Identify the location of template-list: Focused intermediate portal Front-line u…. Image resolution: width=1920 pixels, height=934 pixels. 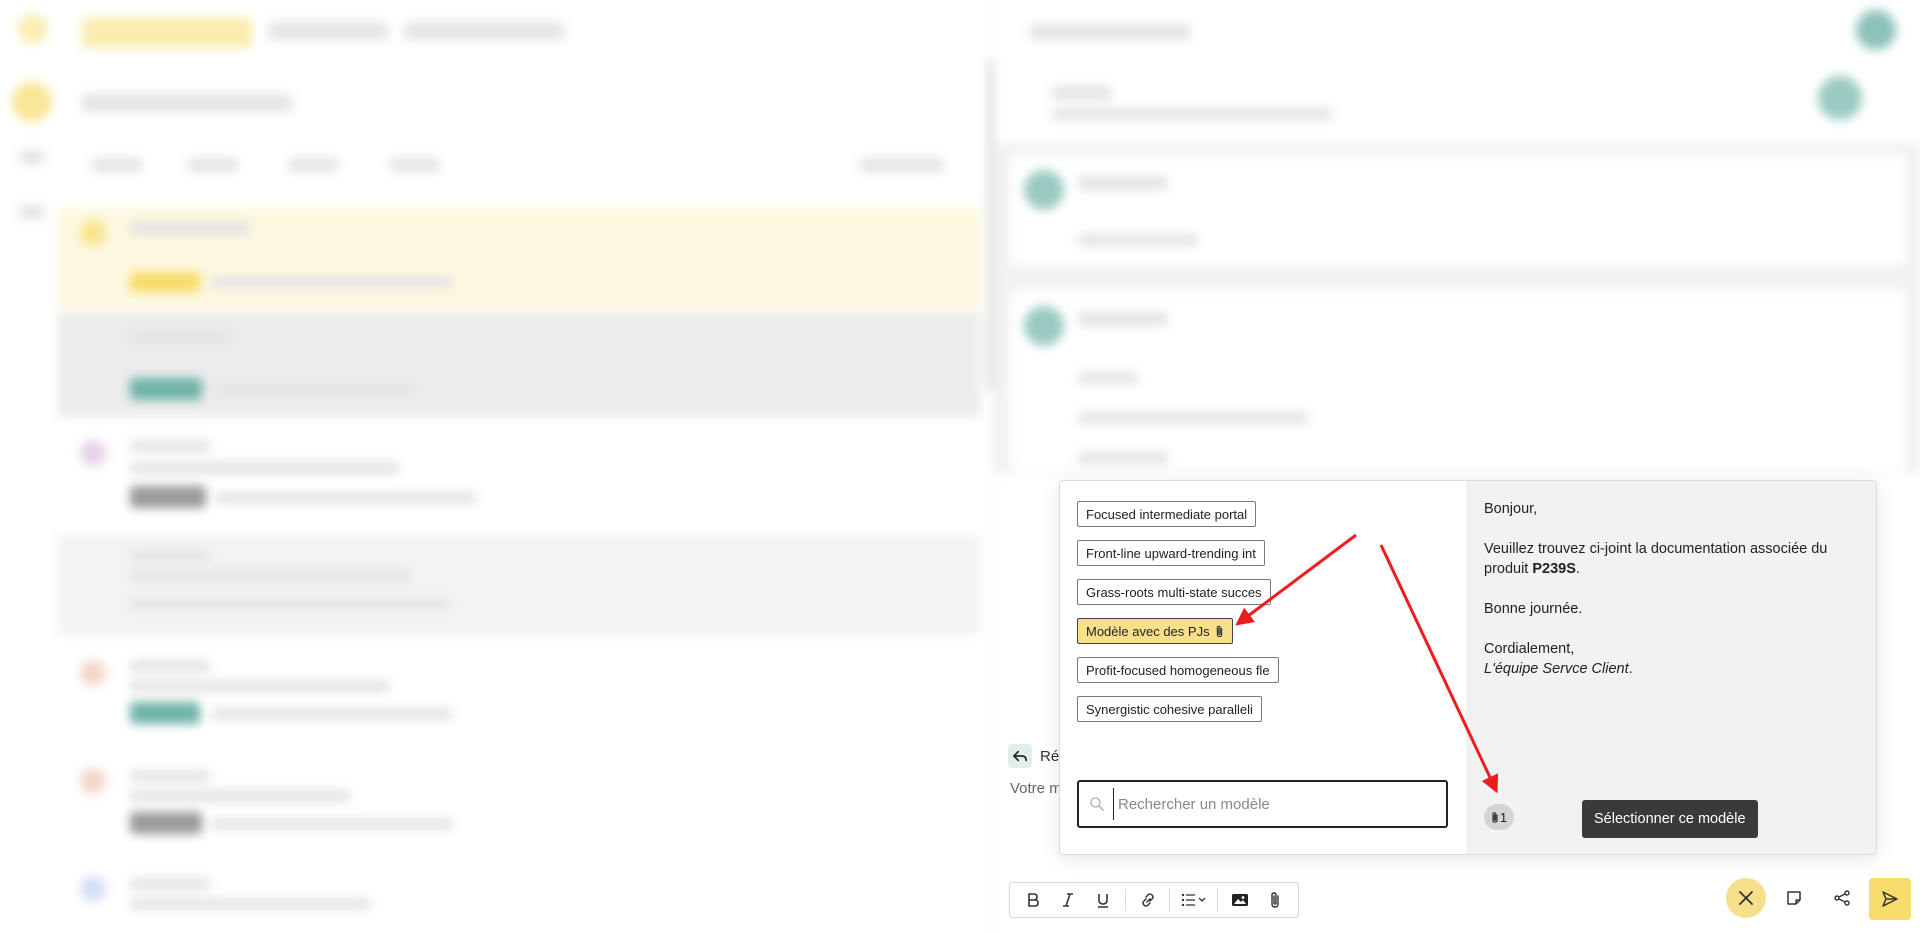
(1178, 611).